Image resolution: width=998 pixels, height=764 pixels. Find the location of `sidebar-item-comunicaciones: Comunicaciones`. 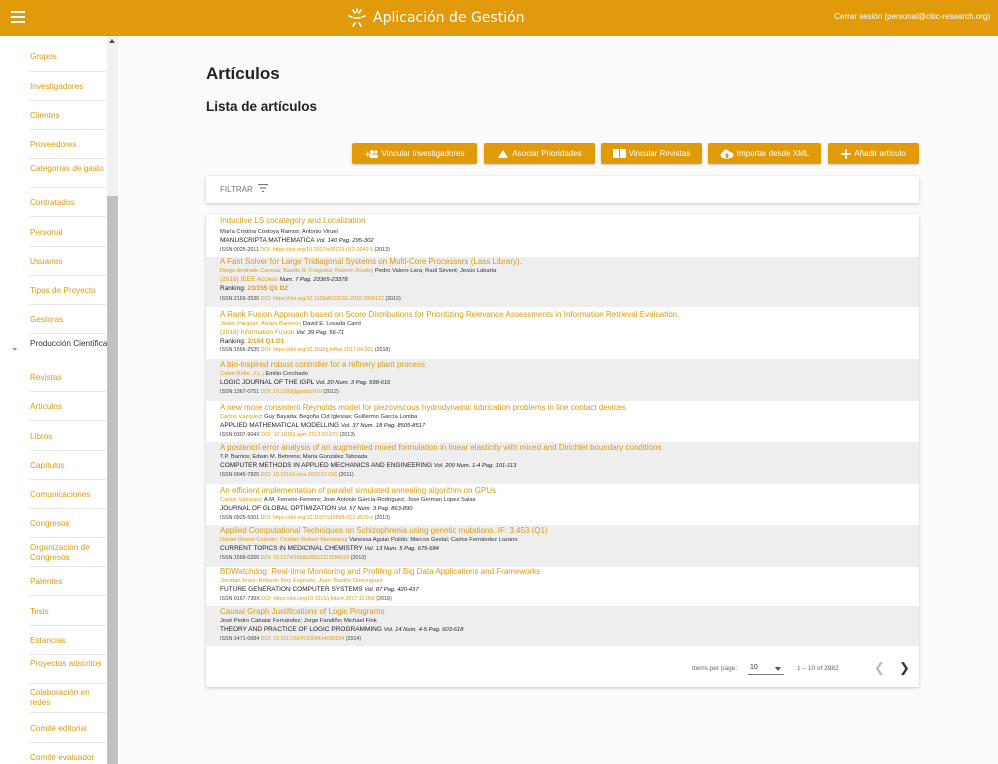

sidebar-item-comunicaciones: Comunicaciones is located at coordinates (70, 495).